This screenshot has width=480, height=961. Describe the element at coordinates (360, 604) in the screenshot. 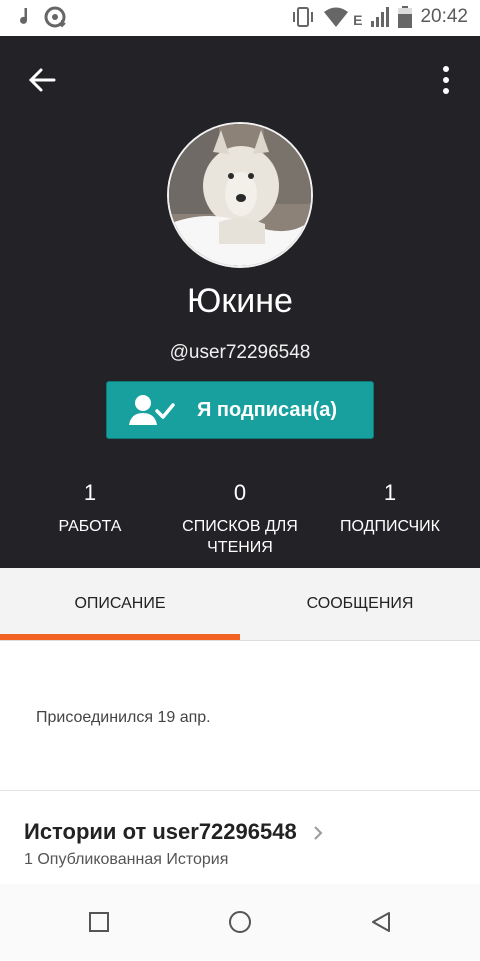

I see `tab-messages: СООБЩЕНИЯ` at that location.